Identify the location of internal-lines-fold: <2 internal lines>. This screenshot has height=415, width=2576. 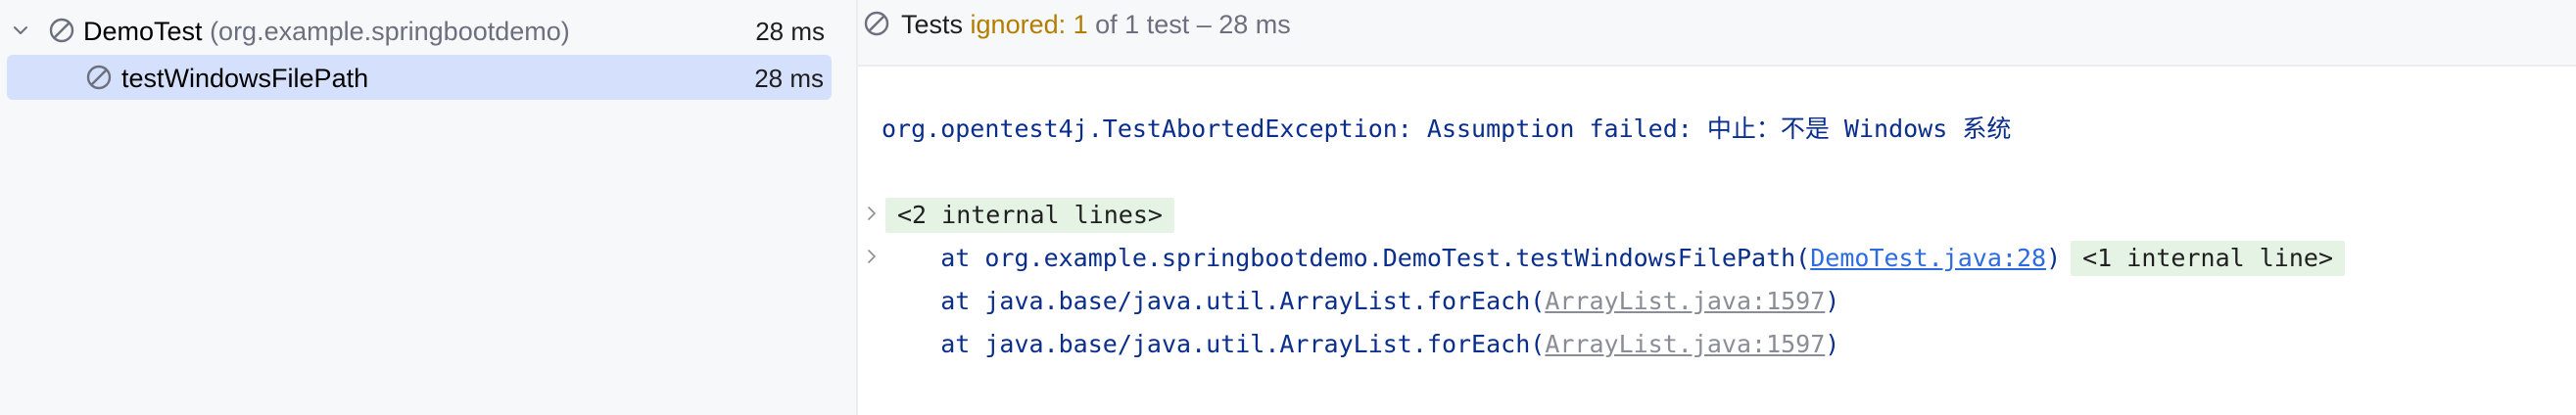
(1029, 215).